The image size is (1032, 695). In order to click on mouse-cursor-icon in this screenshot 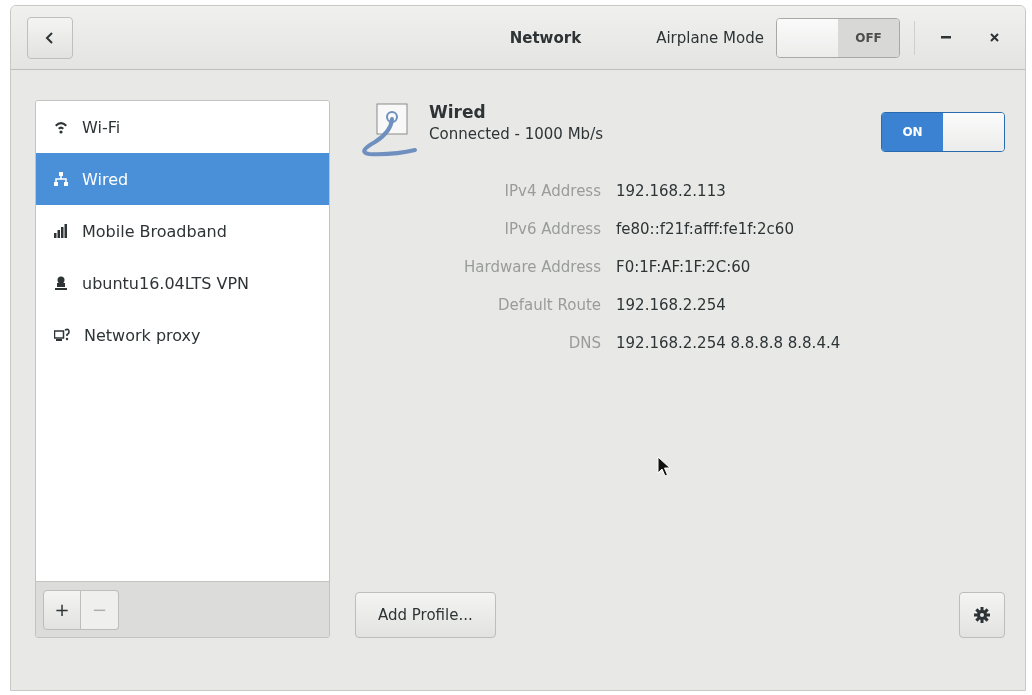, I will do `click(664, 467)`.